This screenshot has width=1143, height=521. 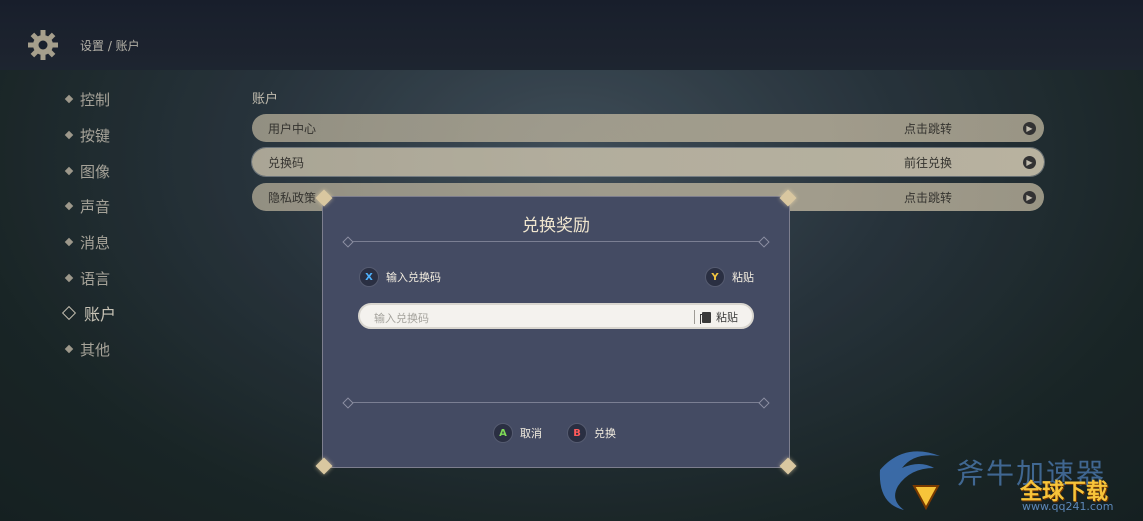 What do you see at coordinates (715, 277) in the screenshot?
I see `y-button-icon: Y` at bounding box center [715, 277].